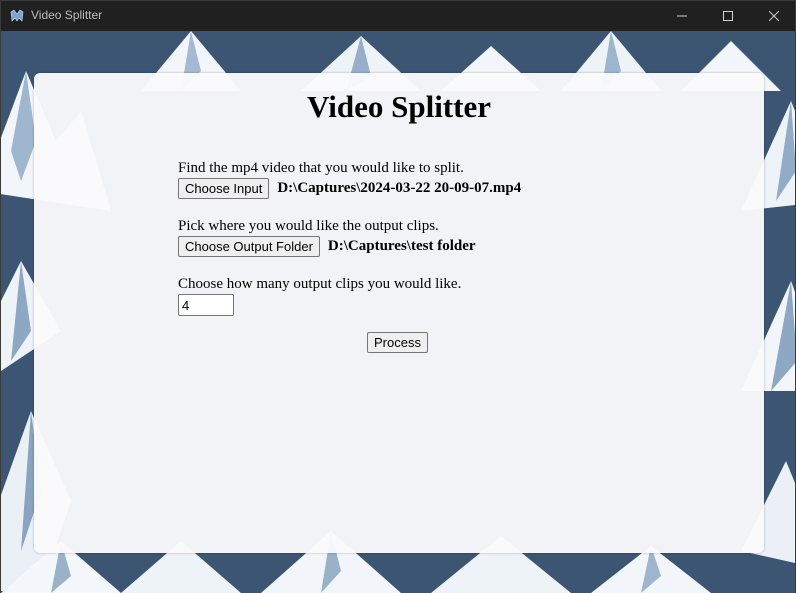  What do you see at coordinates (401, 246) in the screenshot?
I see `output-path-label: D:\Captures\test folder` at bounding box center [401, 246].